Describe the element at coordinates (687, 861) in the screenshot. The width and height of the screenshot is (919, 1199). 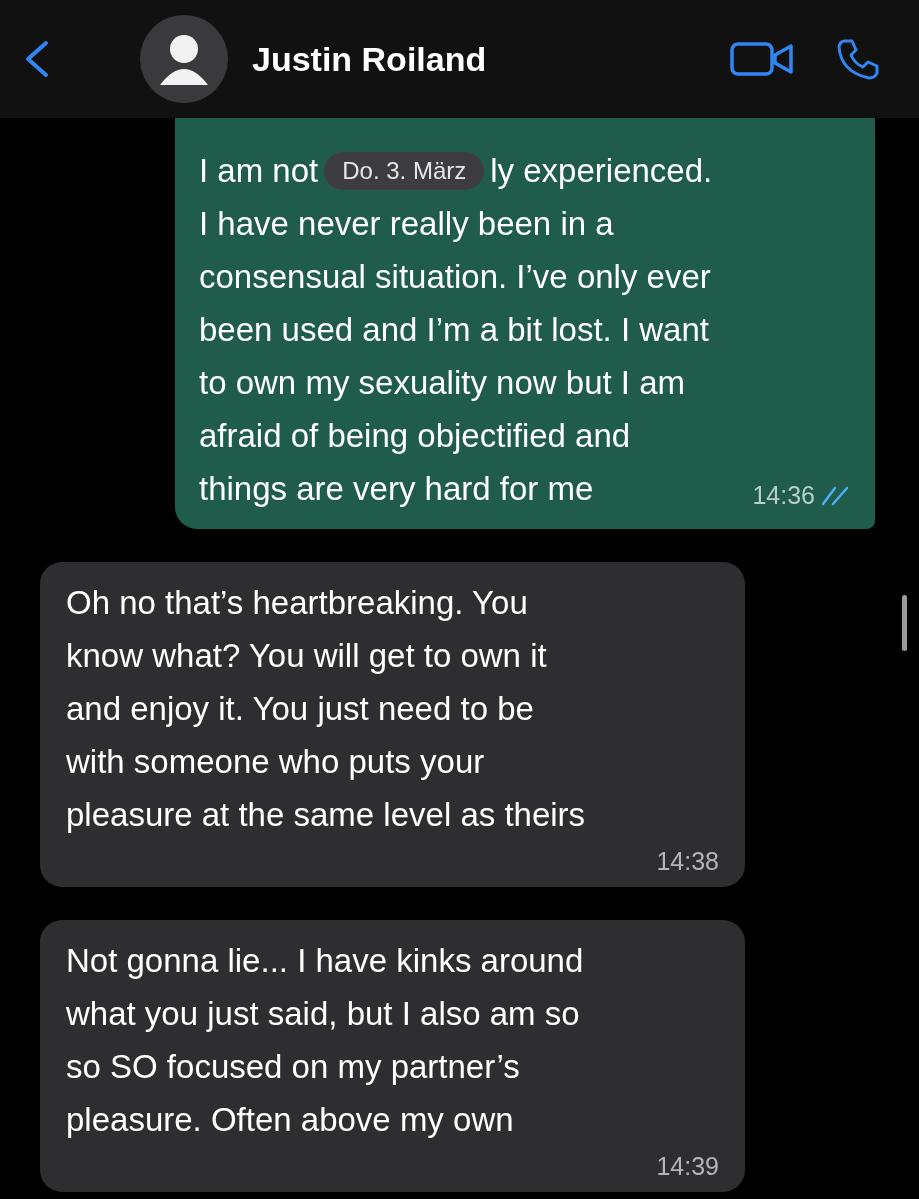
I see `message-time: 14:38` at that location.